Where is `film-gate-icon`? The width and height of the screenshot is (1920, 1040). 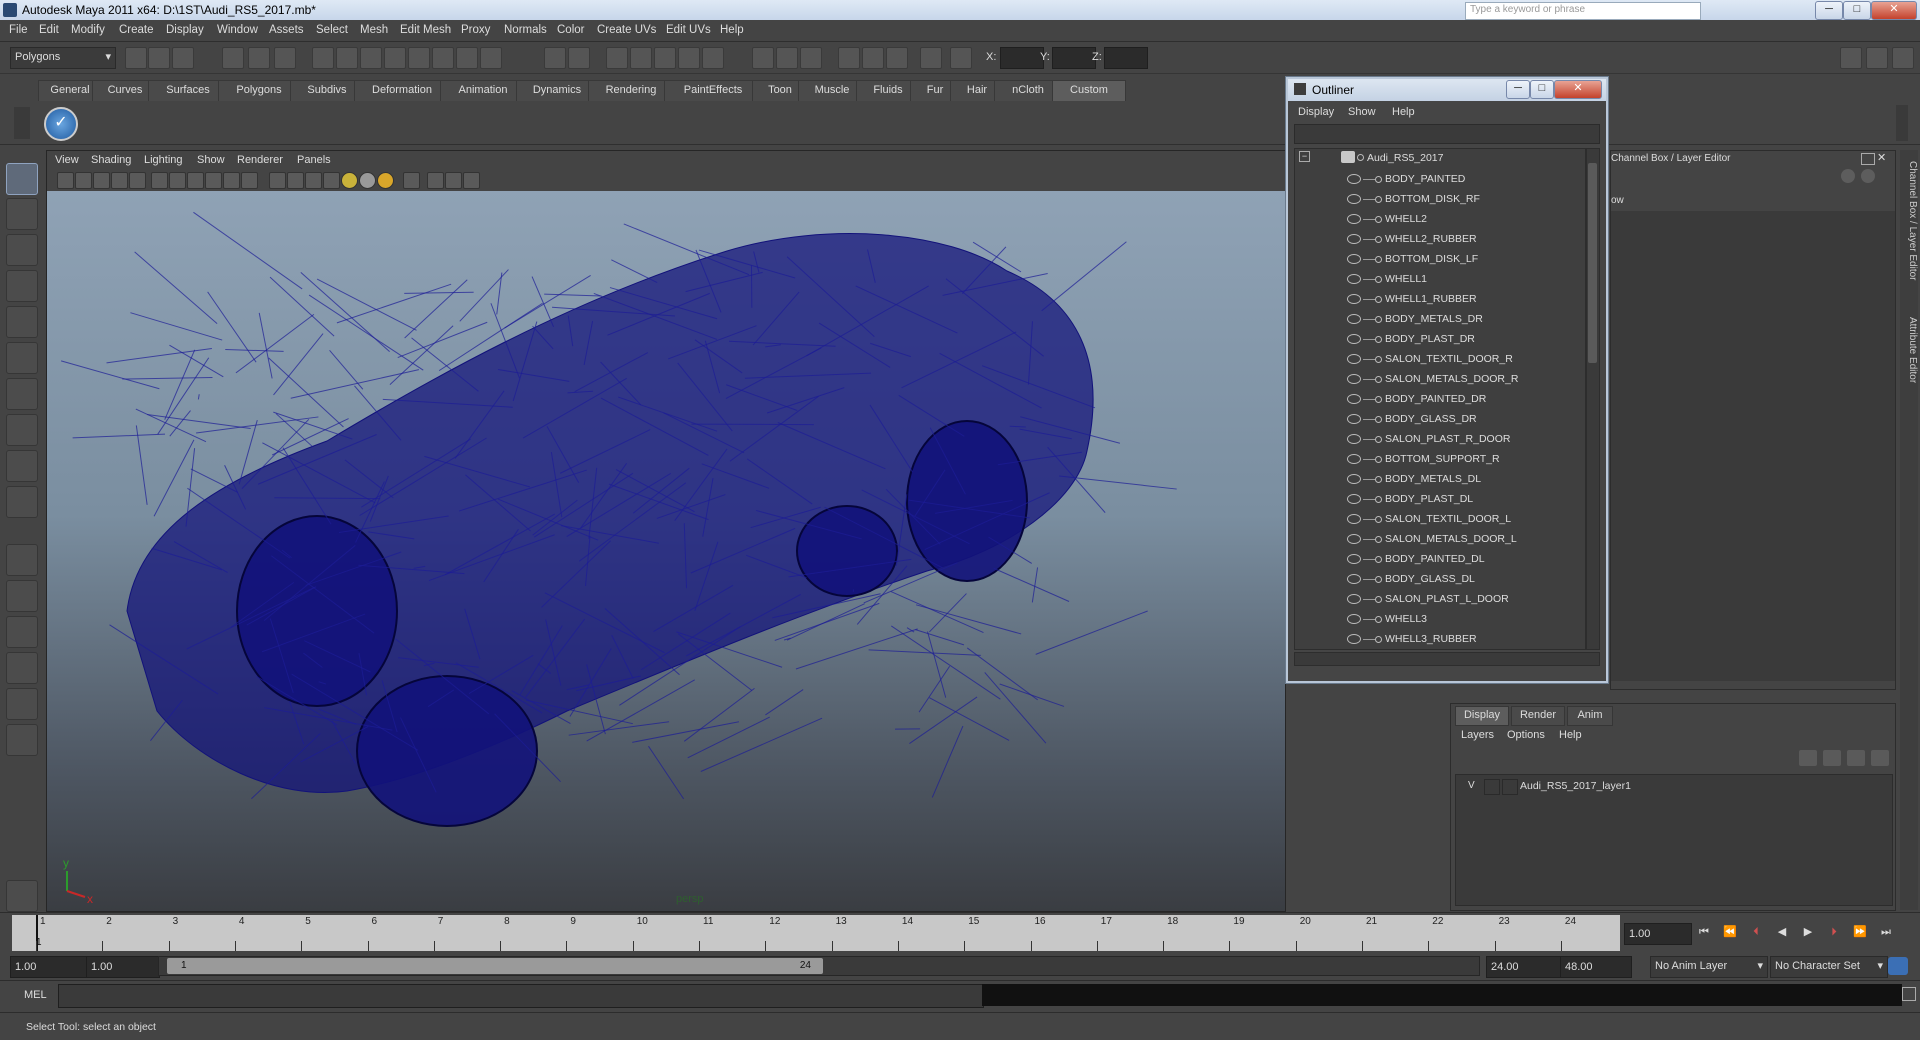 film-gate-icon is located at coordinates (159, 180).